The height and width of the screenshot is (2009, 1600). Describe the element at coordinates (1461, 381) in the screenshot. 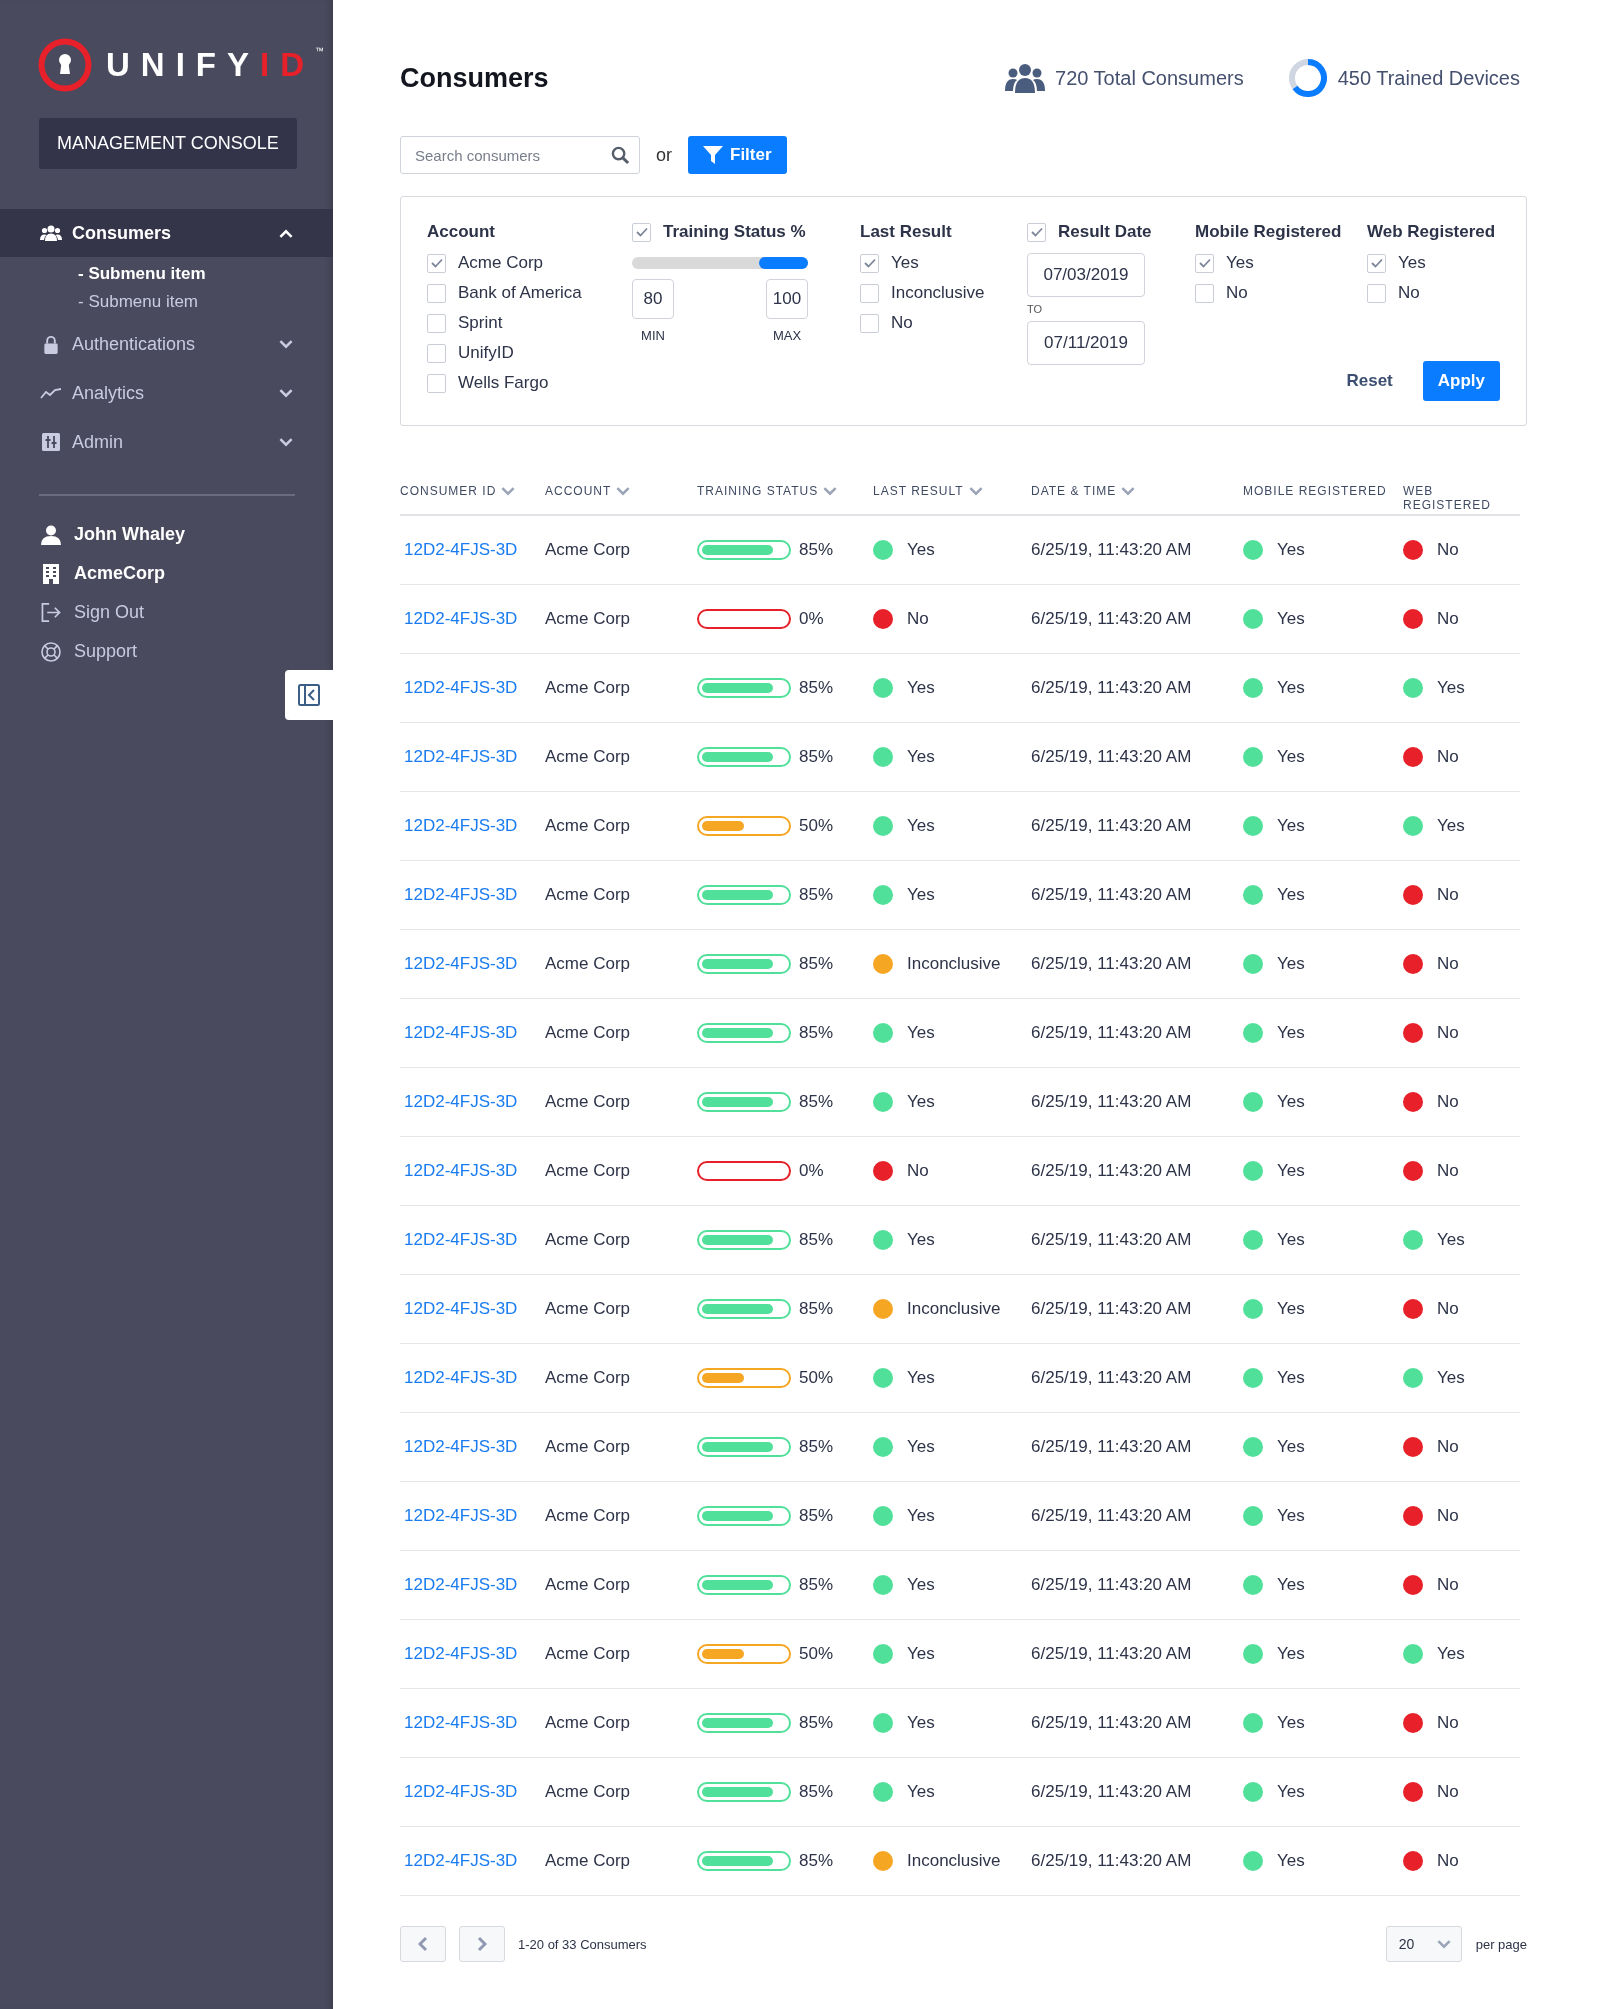

I see `apply-button: Apply` at that location.